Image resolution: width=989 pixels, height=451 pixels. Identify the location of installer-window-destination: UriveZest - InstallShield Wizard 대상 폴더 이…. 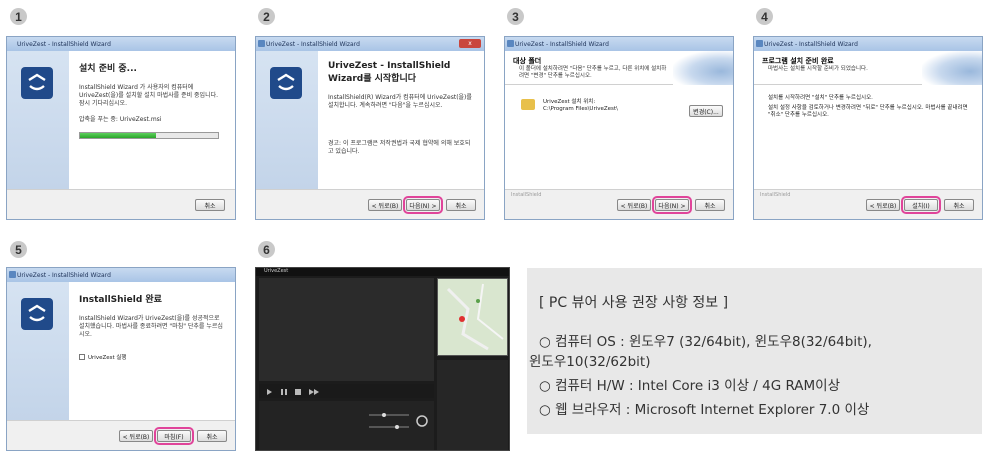
(619, 128).